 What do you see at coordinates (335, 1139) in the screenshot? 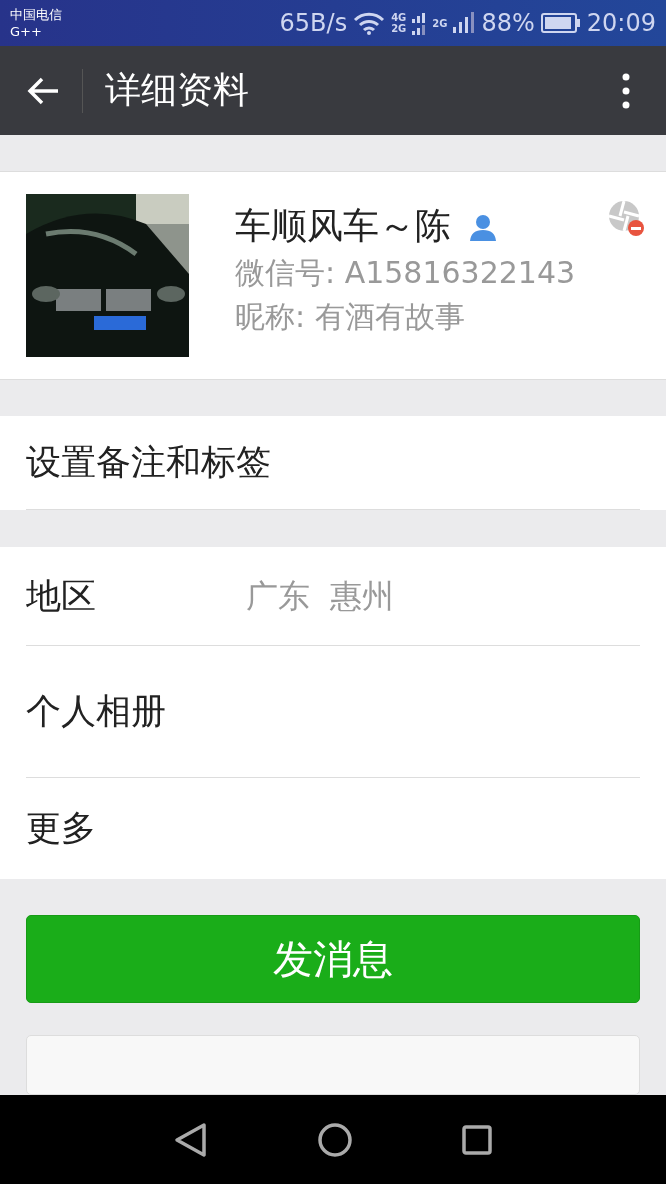
I see `home-button` at bounding box center [335, 1139].